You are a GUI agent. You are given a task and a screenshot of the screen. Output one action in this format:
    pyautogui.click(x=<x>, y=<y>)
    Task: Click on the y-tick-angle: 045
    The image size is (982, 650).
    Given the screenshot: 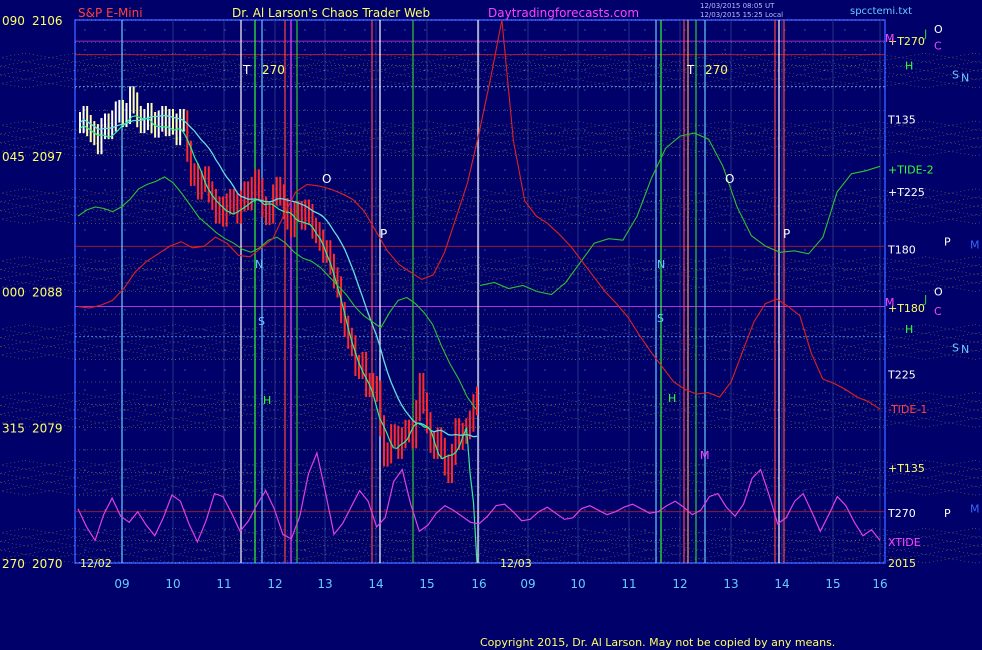 What is the action you would take?
    pyautogui.click(x=13, y=157)
    